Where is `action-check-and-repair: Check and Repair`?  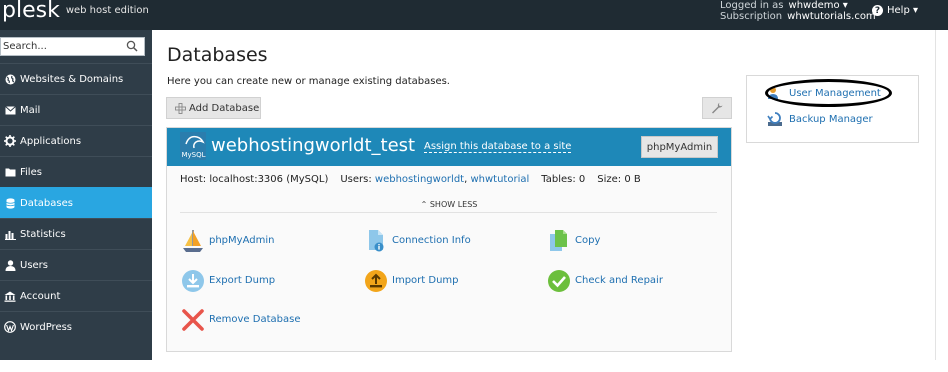
action-check-and-repair: Check and Repair is located at coordinates (604, 280).